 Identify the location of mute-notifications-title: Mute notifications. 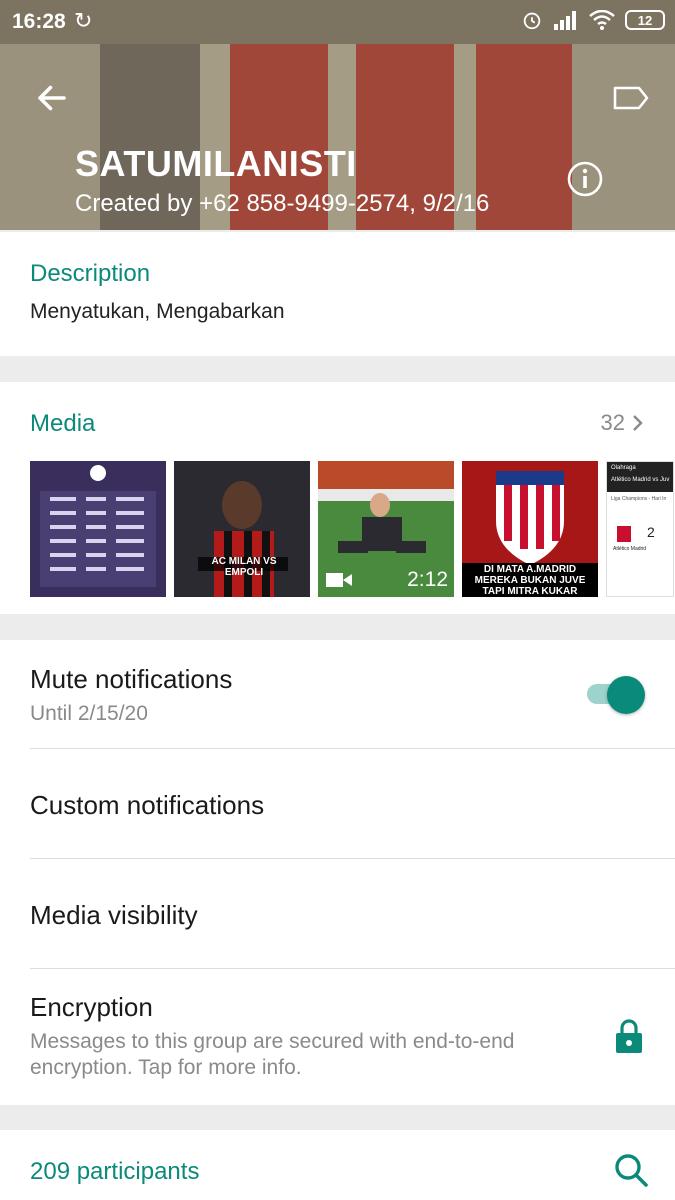
(131, 679).